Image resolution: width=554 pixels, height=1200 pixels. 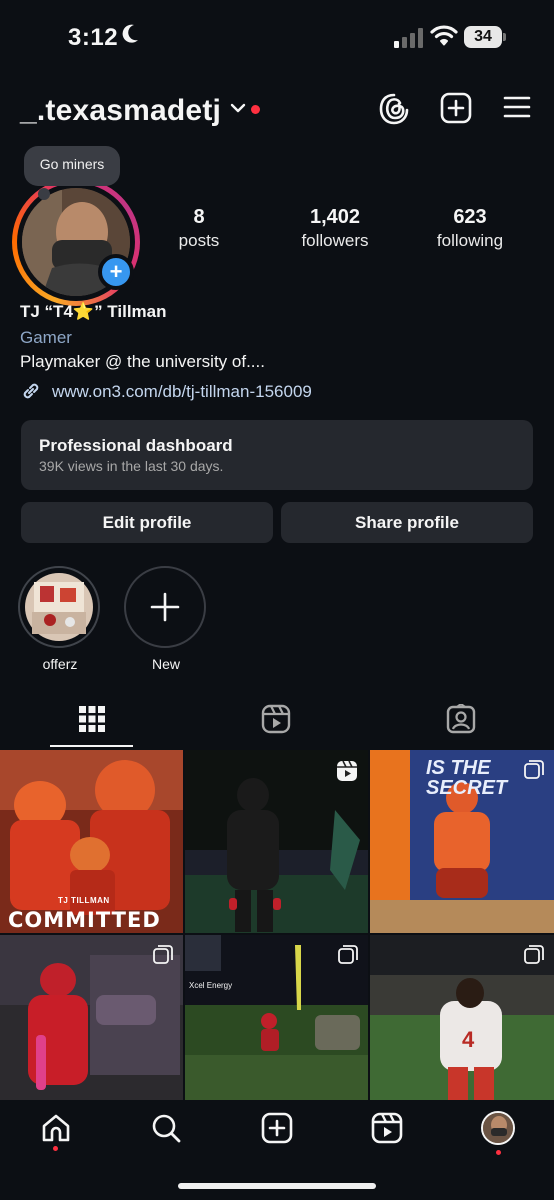 What do you see at coordinates (93, 37) in the screenshot?
I see `status-time: 3:12` at bounding box center [93, 37].